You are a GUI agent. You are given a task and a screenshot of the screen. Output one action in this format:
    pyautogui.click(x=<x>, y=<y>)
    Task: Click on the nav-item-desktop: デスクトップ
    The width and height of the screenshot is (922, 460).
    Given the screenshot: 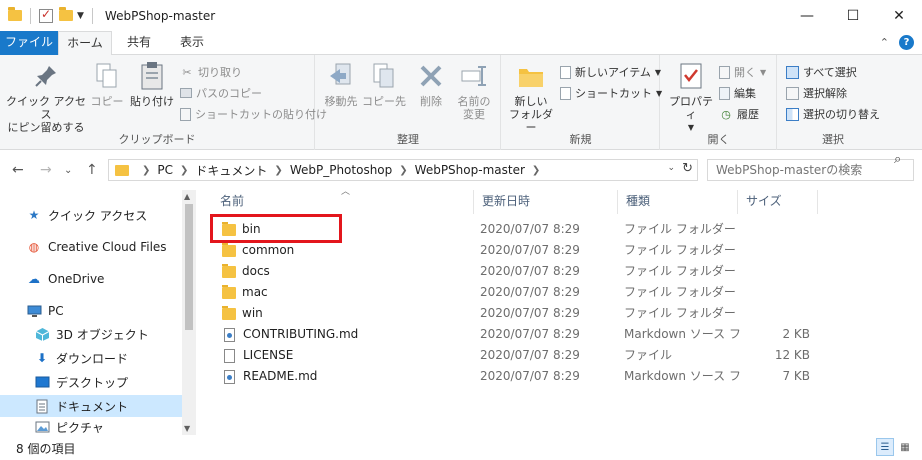 What is the action you would take?
    pyautogui.click(x=91, y=382)
    